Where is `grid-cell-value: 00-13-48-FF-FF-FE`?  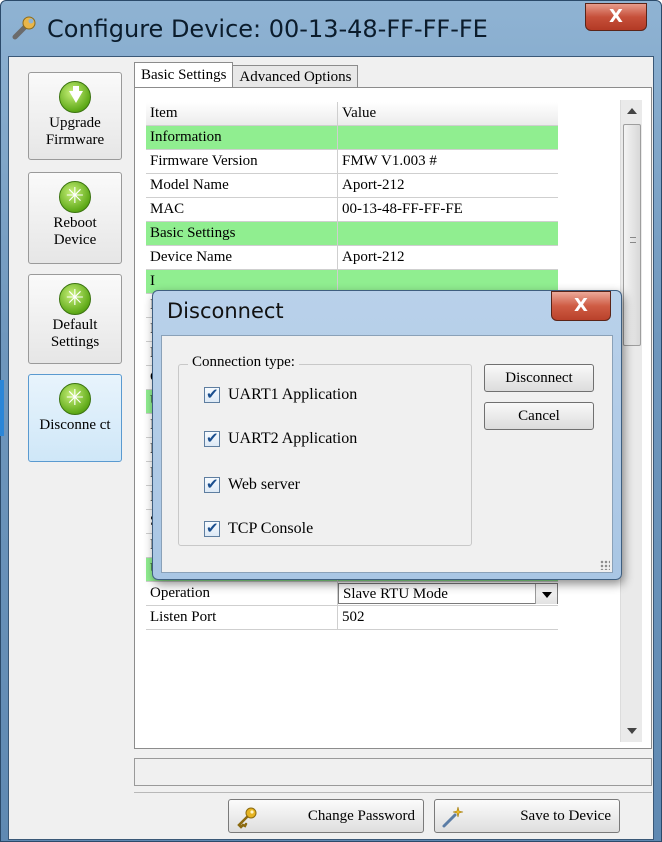
grid-cell-value: 00-13-48-FF-FF-FE is located at coordinates (448, 209).